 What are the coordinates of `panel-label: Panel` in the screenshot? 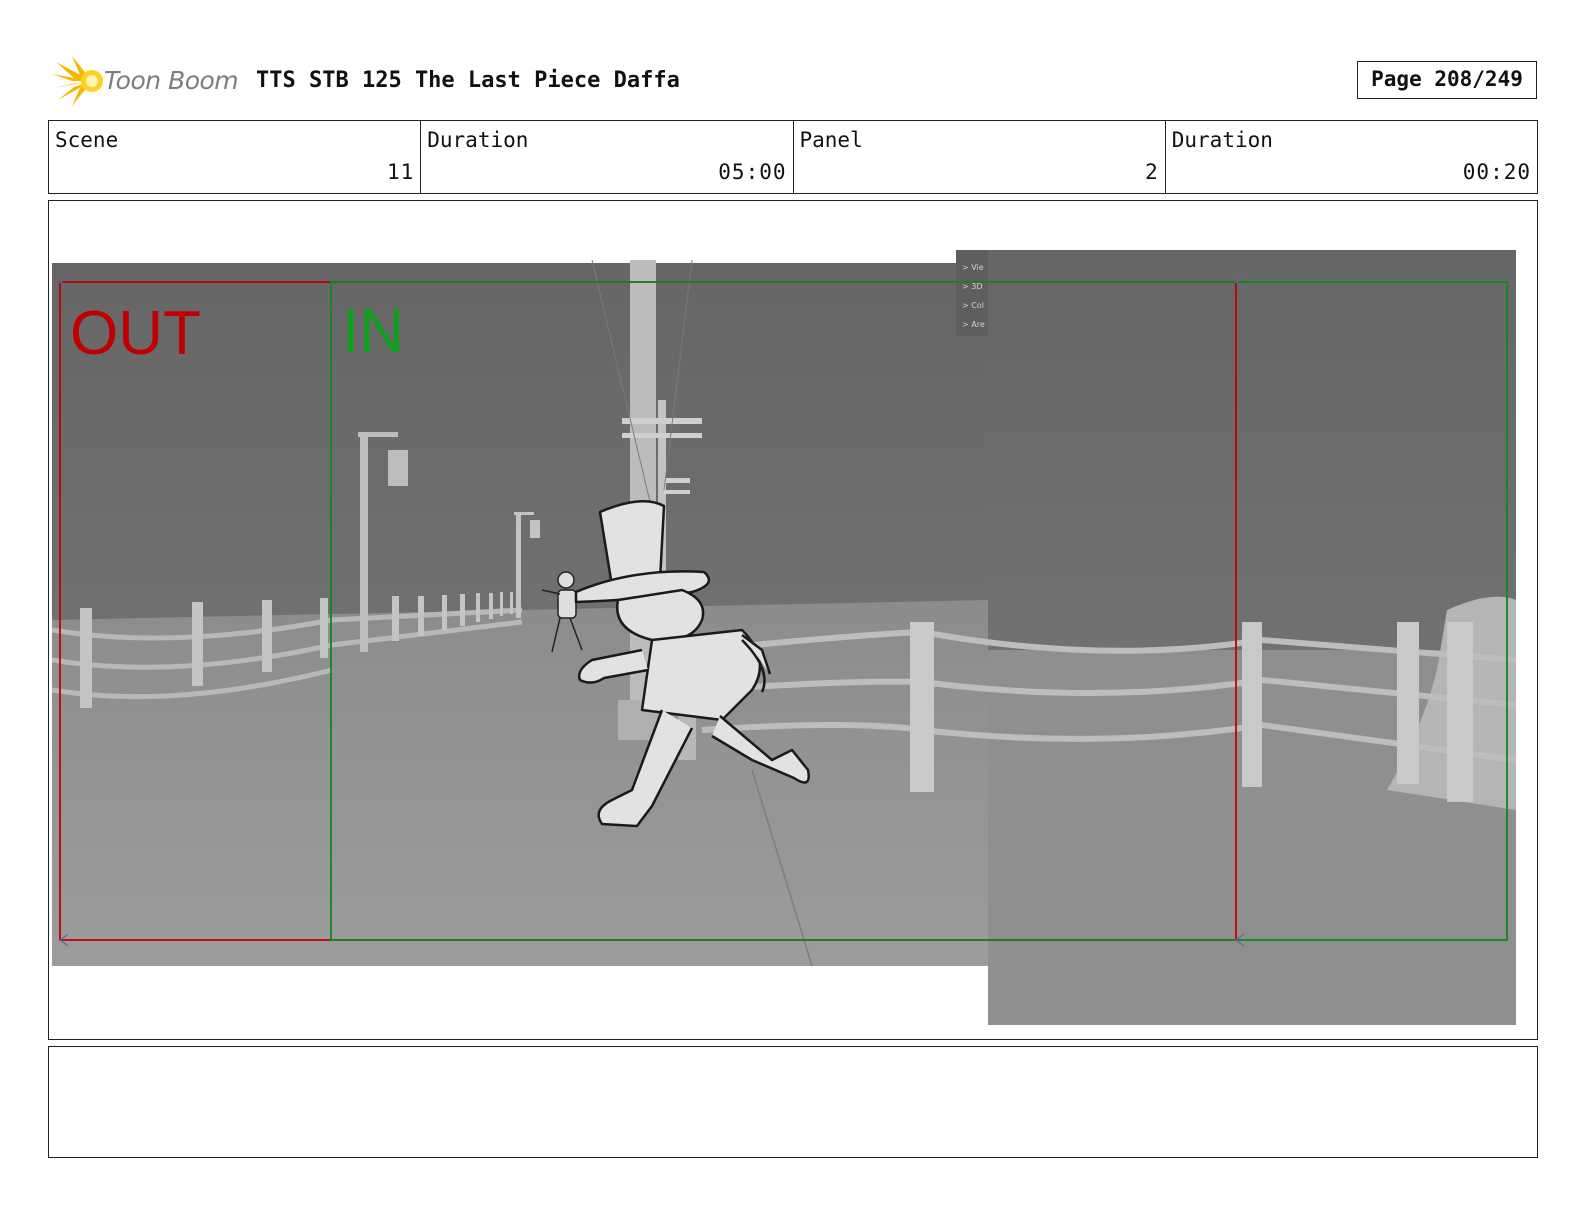 It's located at (831, 140).